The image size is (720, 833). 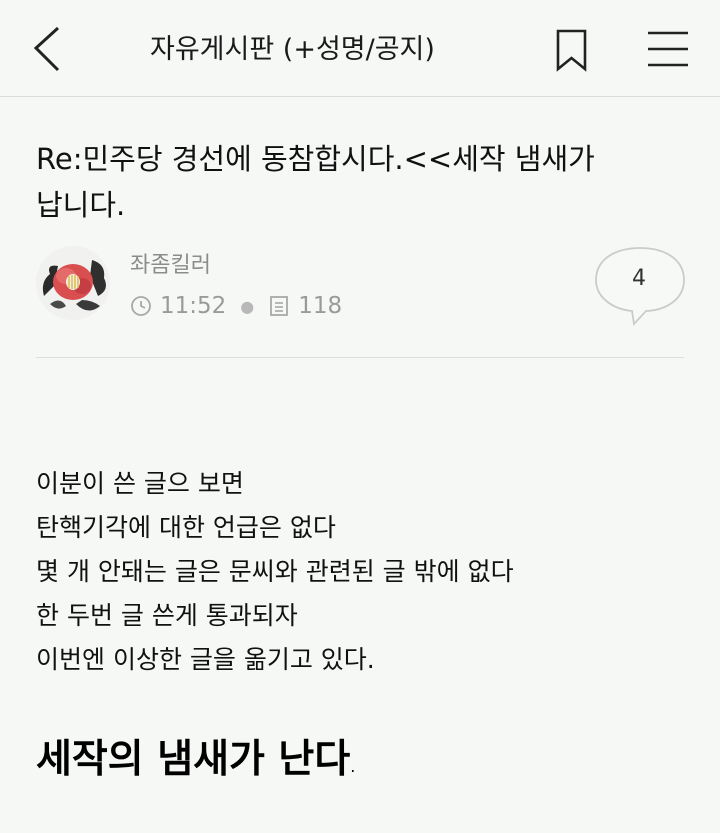 I want to click on divider, so click(x=360, y=357).